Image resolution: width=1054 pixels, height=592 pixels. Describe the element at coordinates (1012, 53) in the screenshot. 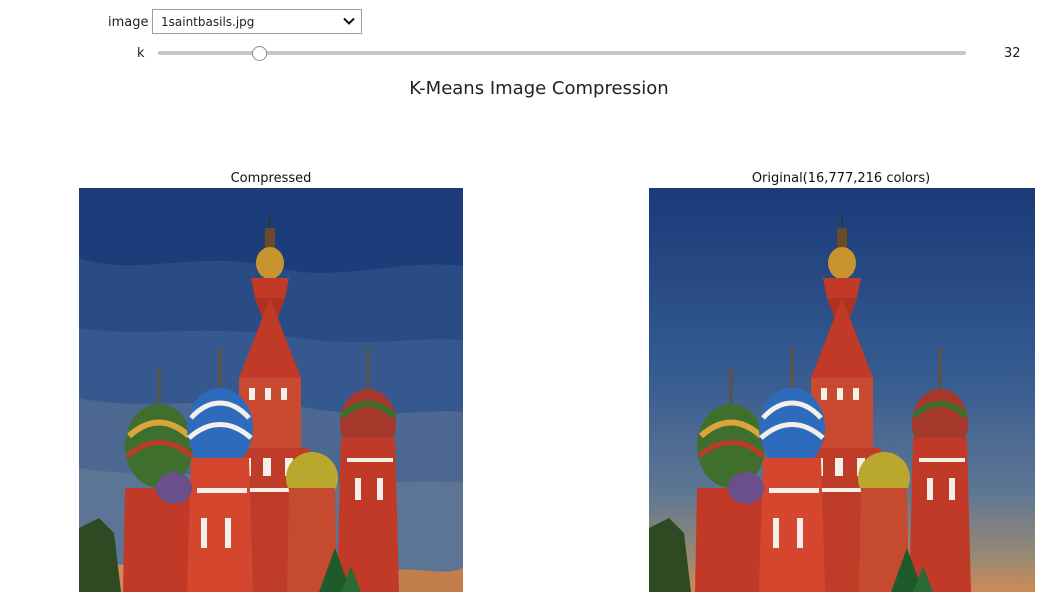

I see `k-value-readout: 32` at that location.